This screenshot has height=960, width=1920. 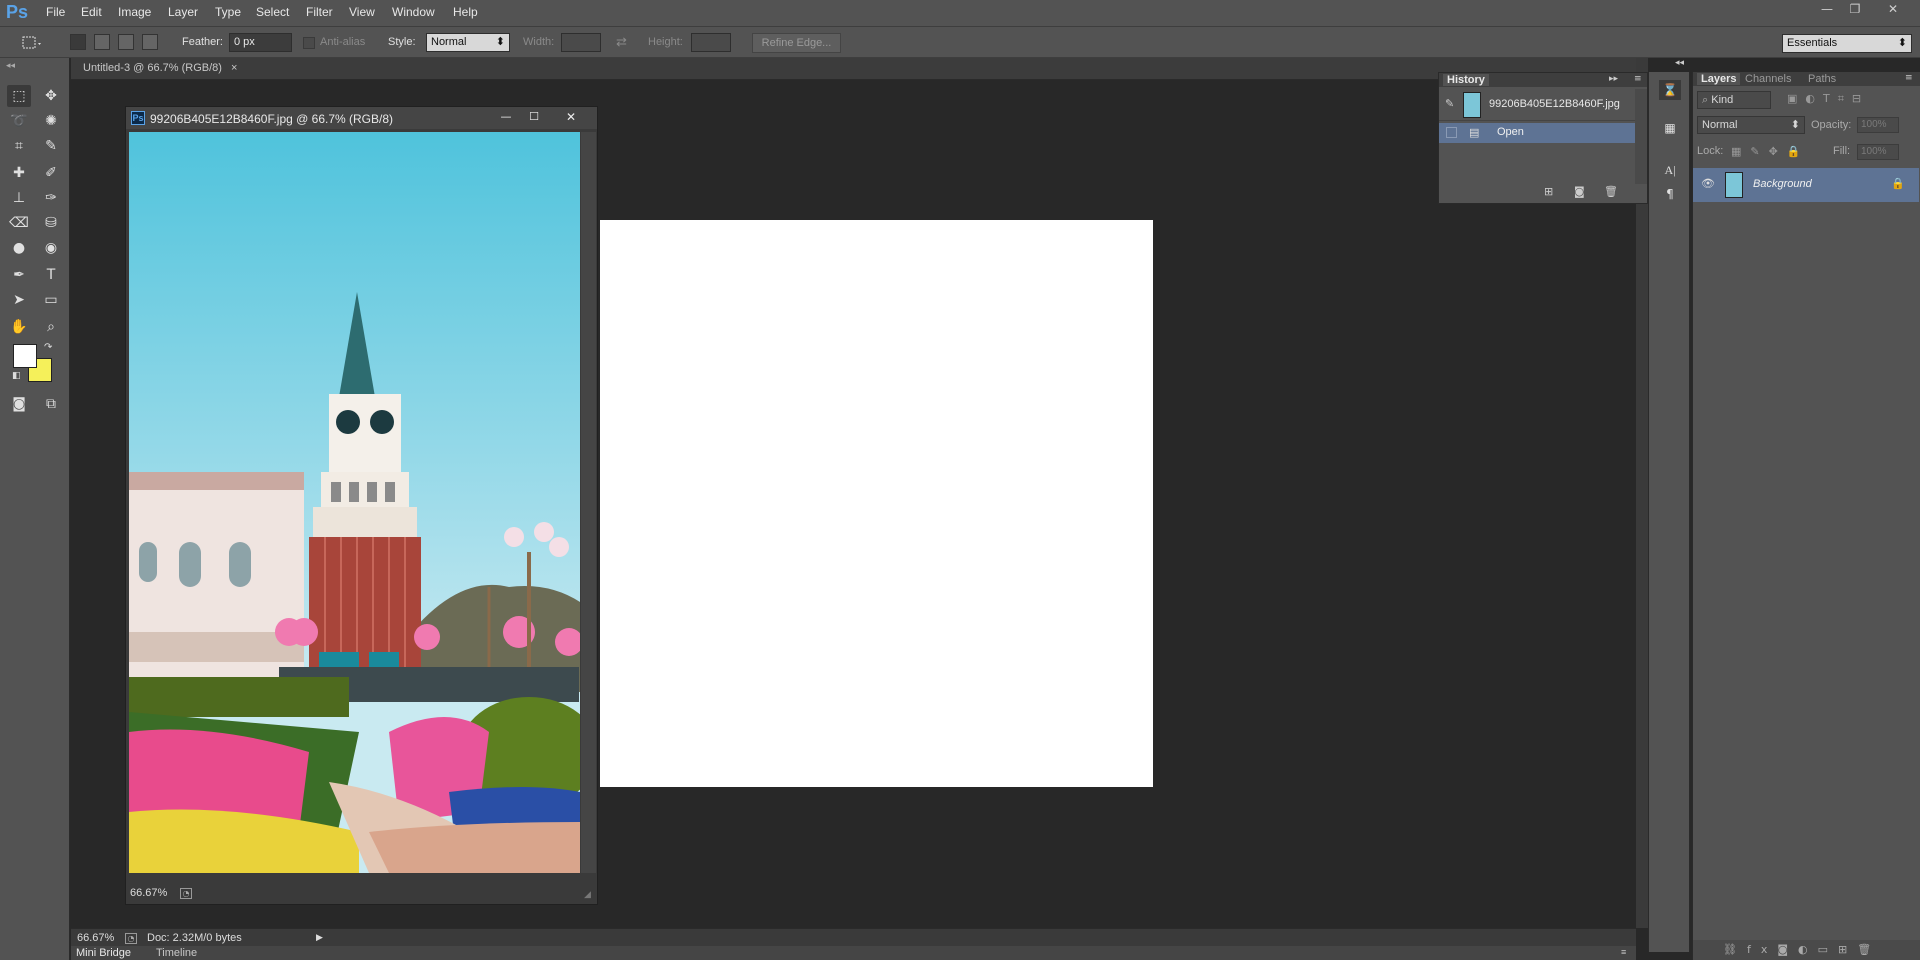 What do you see at coordinates (588, 502) in the screenshot?
I see `floating-window-scrollbar` at bounding box center [588, 502].